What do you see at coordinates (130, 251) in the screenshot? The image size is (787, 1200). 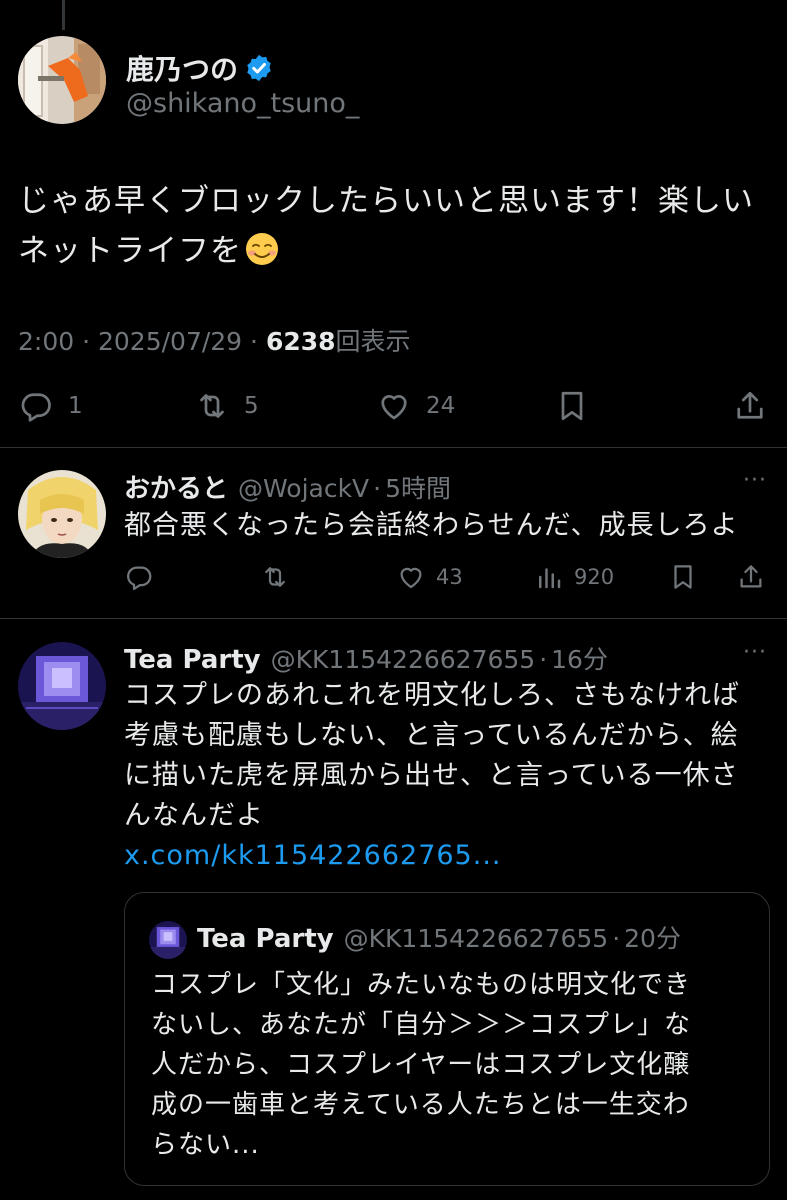 I see `main-tweet-text-line: ネットライフを` at bounding box center [130, 251].